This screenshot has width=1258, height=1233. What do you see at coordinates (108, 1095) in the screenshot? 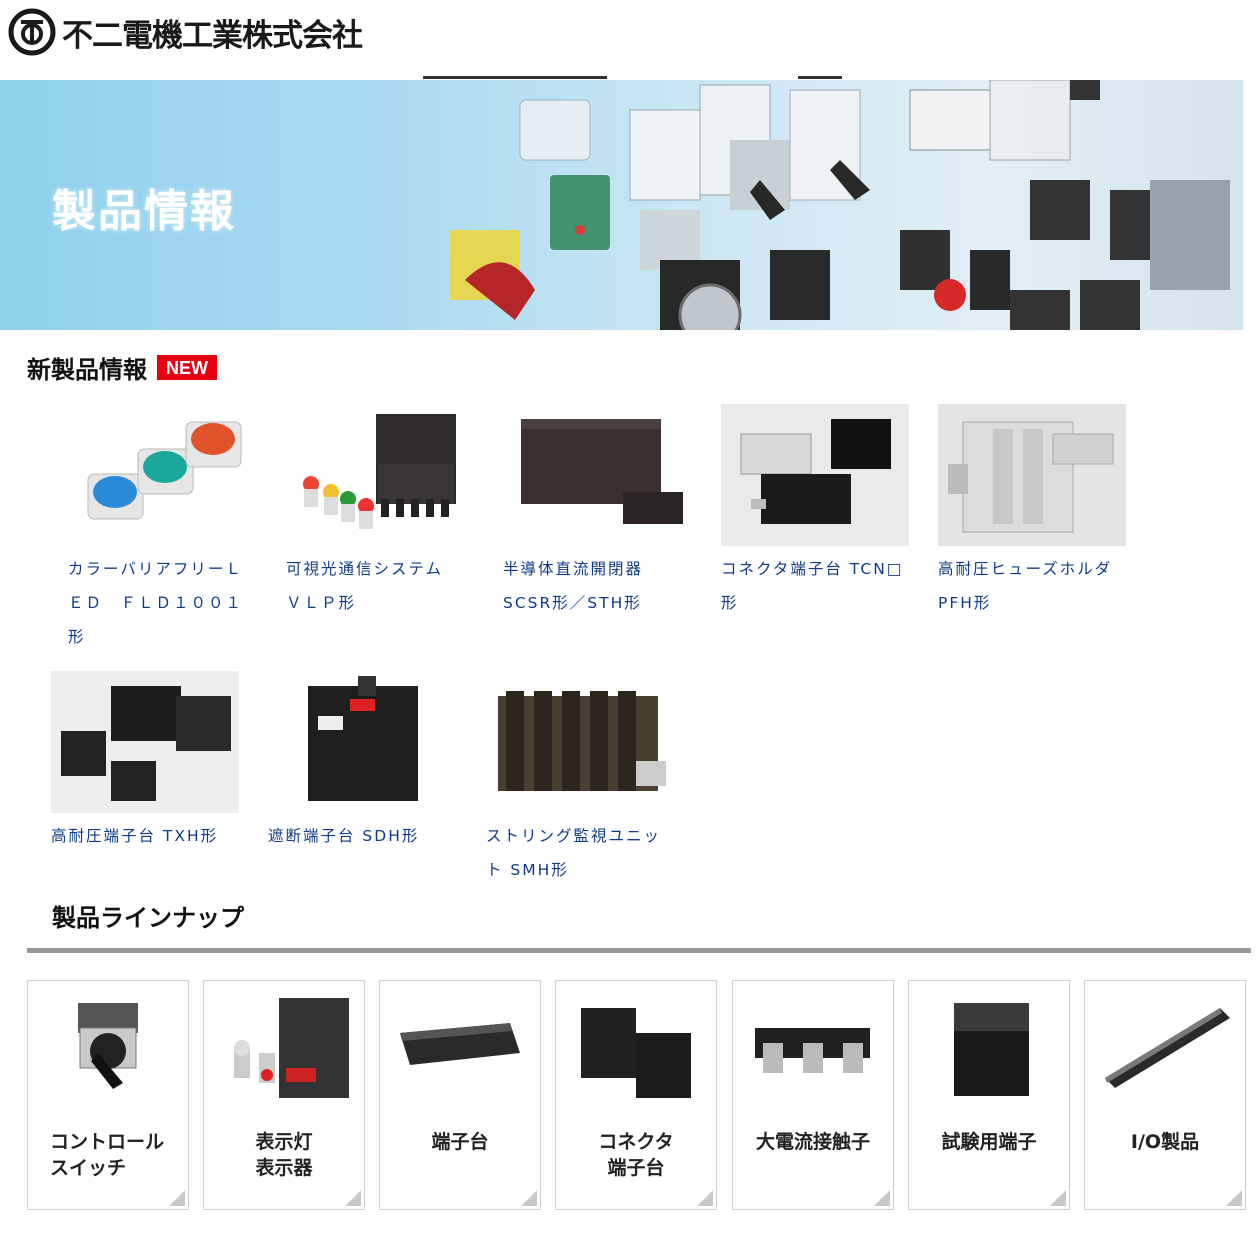
I see `lineup-card-control-switch: コントロール スイッチ` at bounding box center [108, 1095].